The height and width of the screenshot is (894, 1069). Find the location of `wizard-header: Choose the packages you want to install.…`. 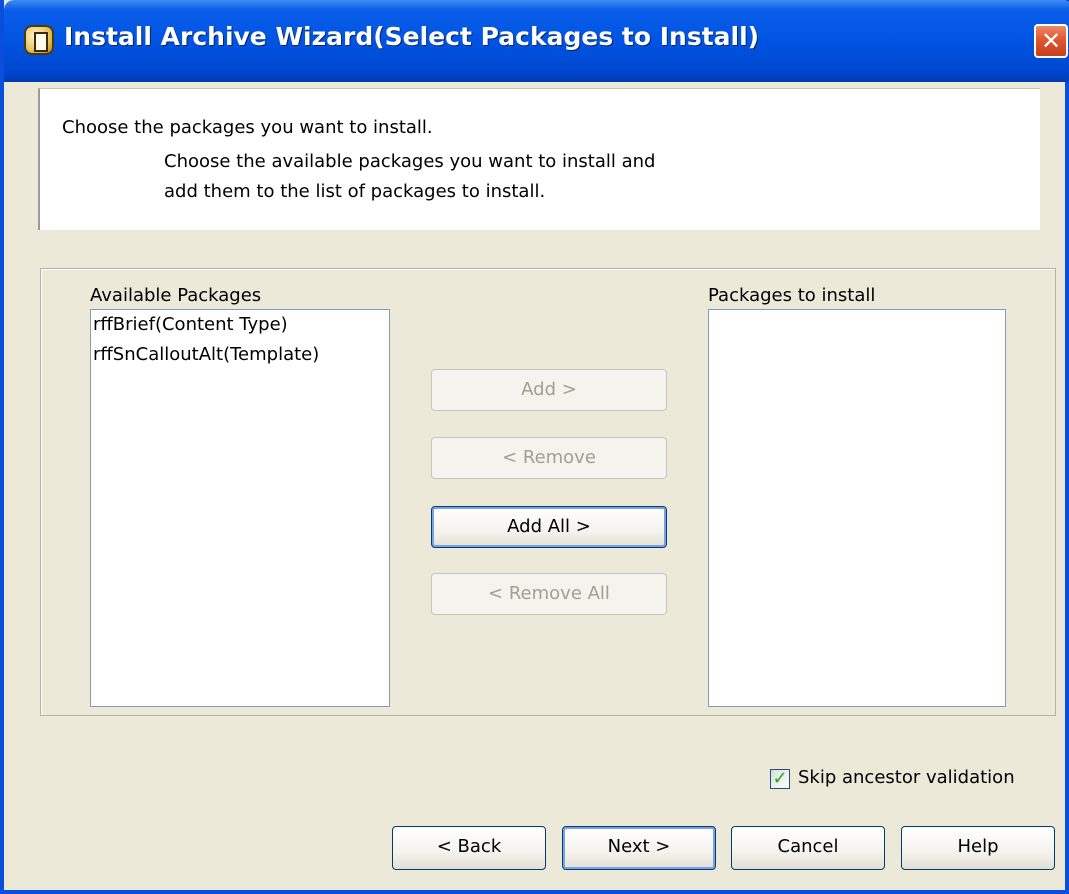

wizard-header: Choose the packages you want to install.… is located at coordinates (539, 159).